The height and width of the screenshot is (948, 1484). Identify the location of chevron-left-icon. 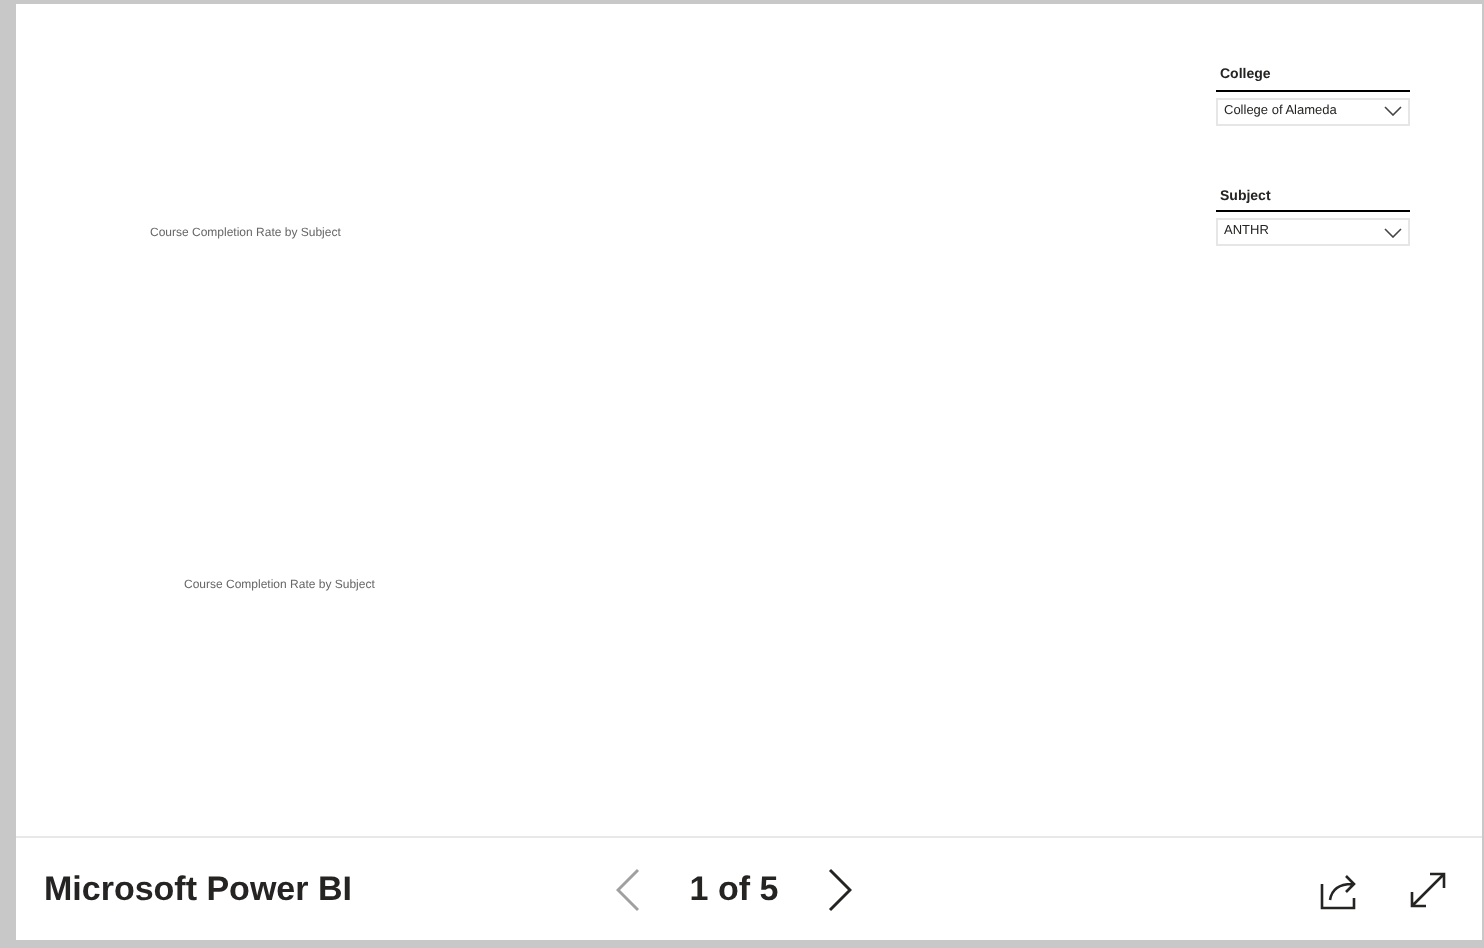
(628, 889).